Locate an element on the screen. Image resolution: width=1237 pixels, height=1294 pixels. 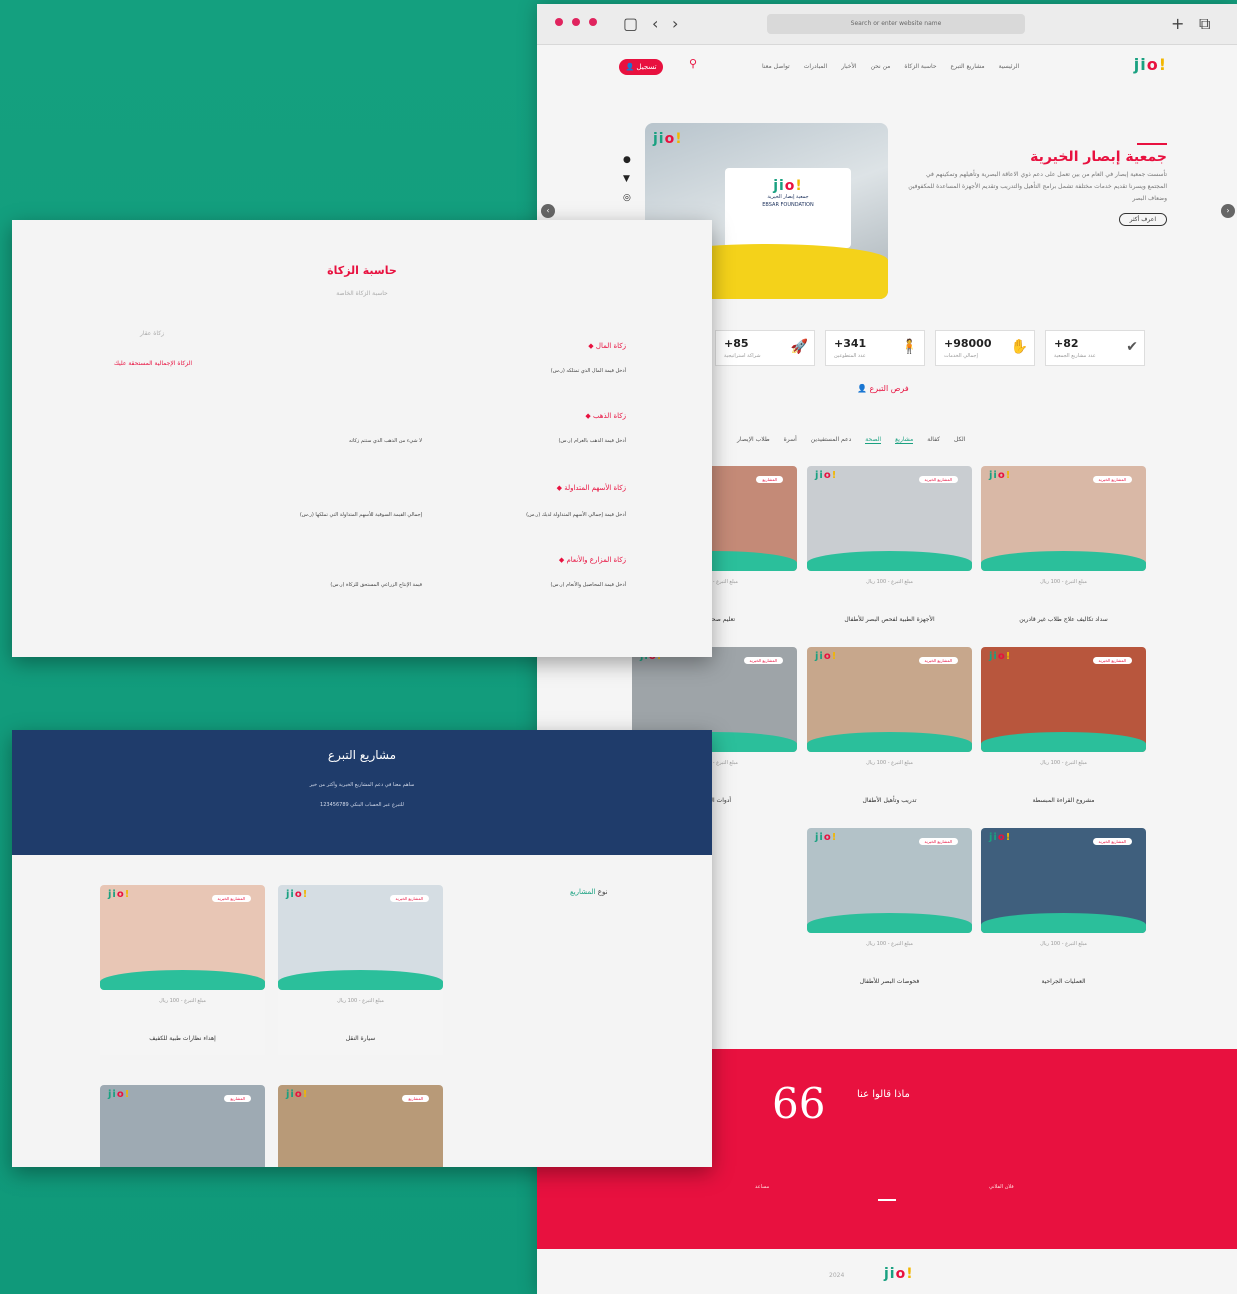
tab-beneficiaries: دعم المستفيدين is located at coordinates (831, 440).